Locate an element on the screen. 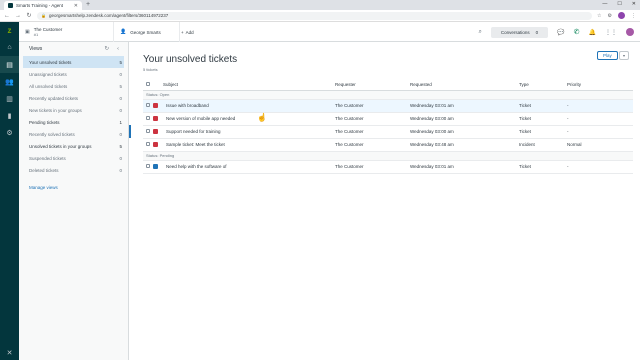 The height and width of the screenshot is (360, 640). view-item: Pending tickets 1 is located at coordinates (73, 122).